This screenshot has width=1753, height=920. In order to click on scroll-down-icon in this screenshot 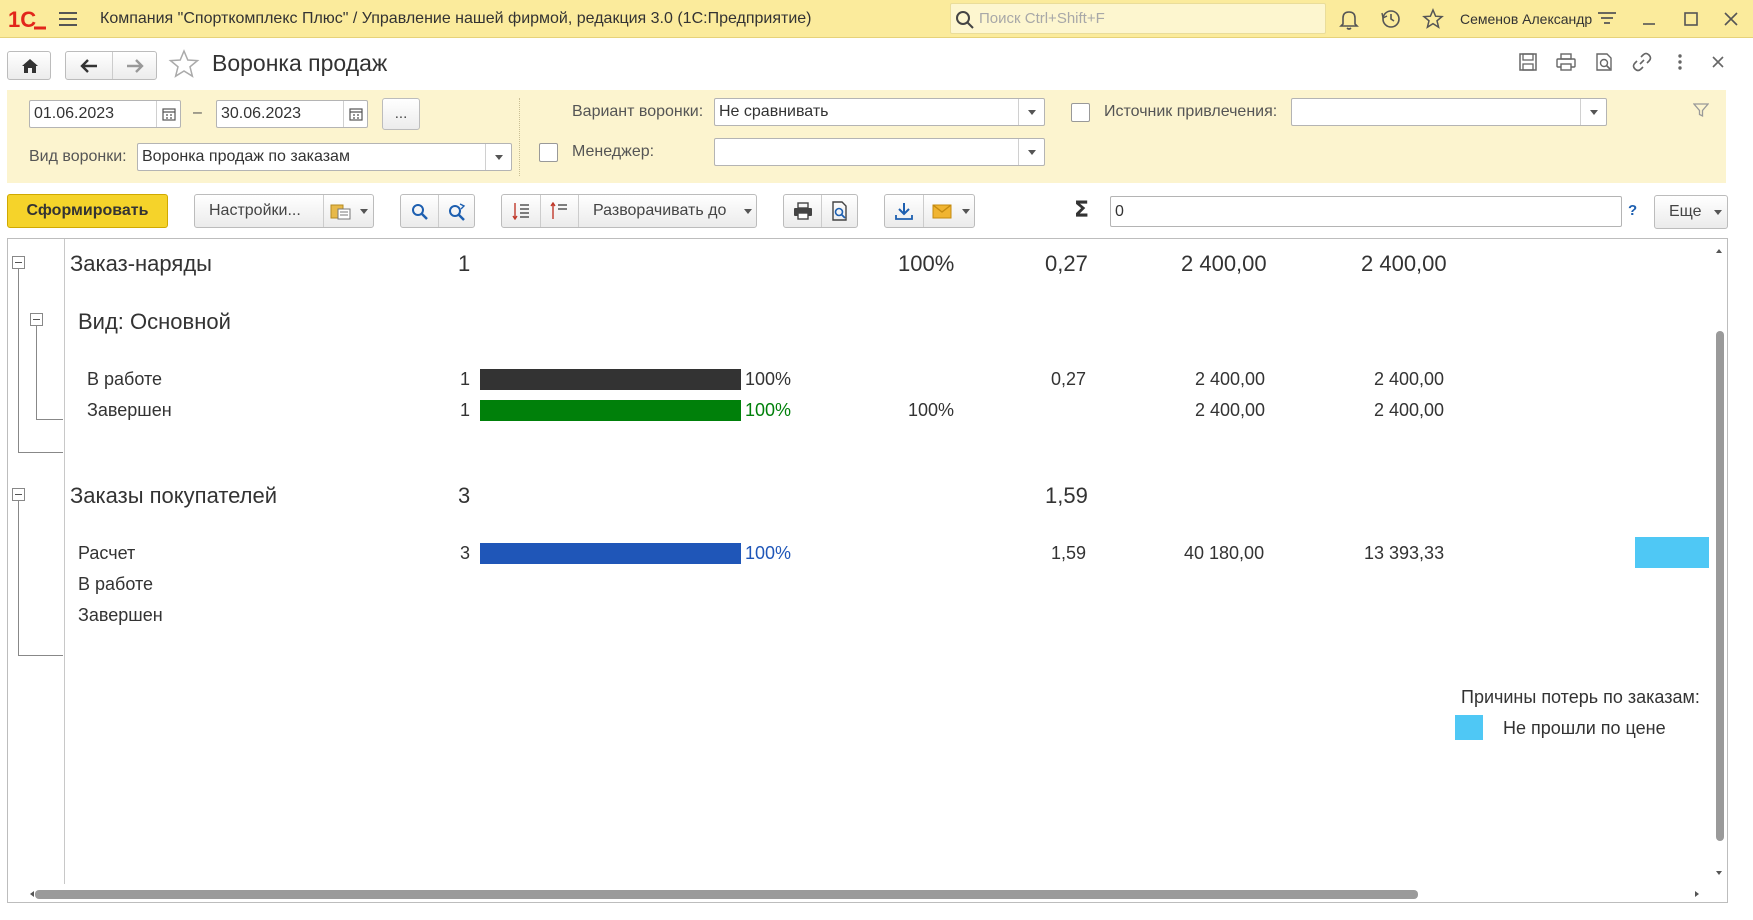, I will do `click(1719, 873)`.